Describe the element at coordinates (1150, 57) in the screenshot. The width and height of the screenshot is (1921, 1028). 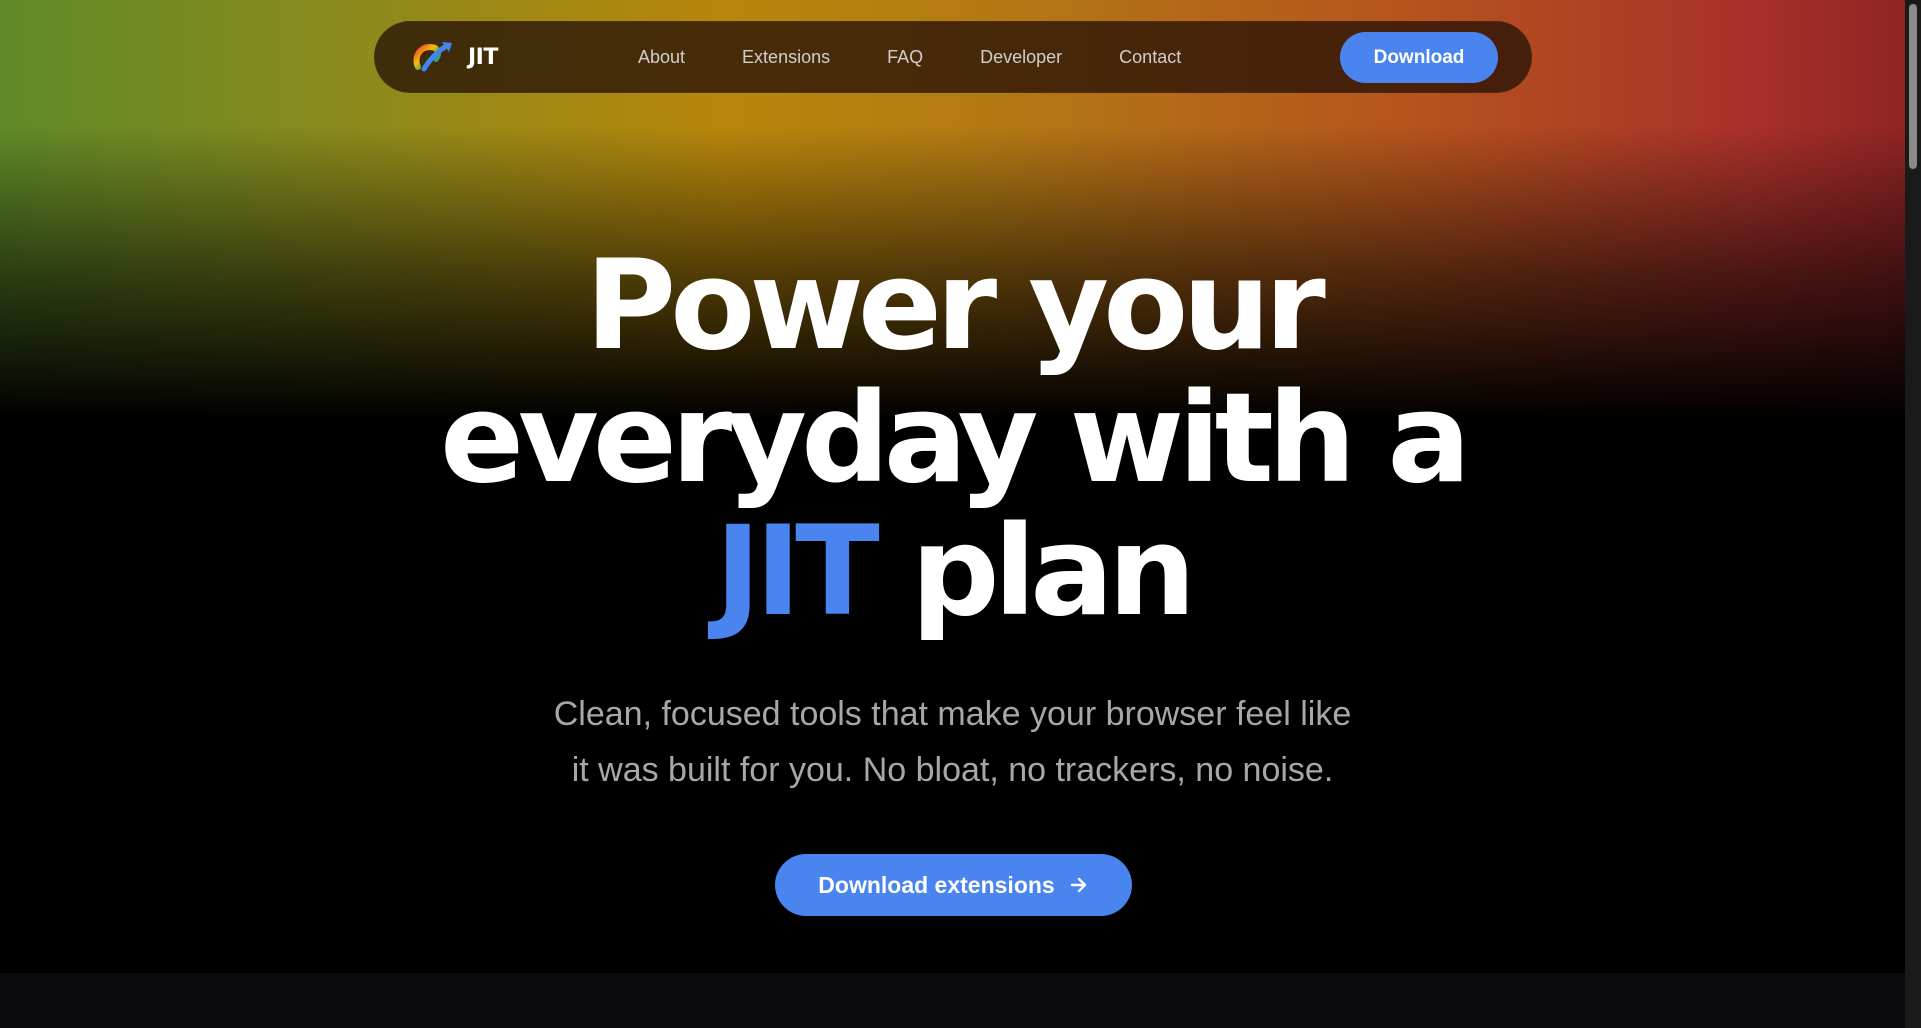
I see `nav-link-contact: Contact` at that location.